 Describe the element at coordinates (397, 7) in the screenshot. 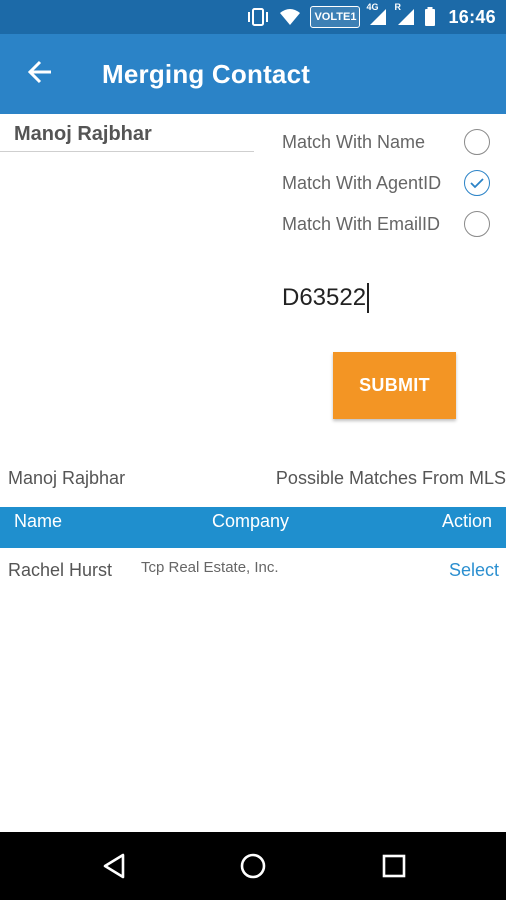

I see `signal-roaming-label: R` at that location.